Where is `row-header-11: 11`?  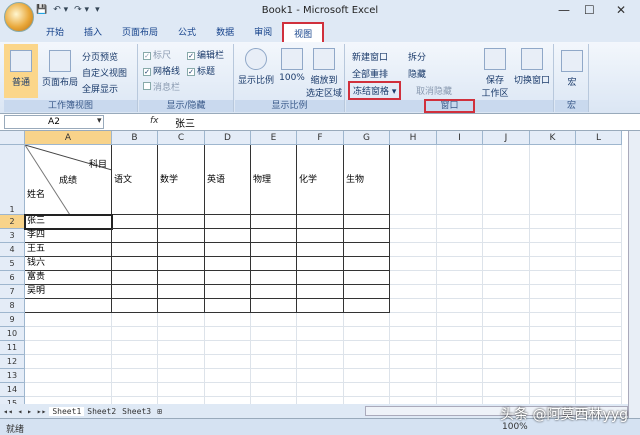 row-header-11: 11 is located at coordinates (12, 348).